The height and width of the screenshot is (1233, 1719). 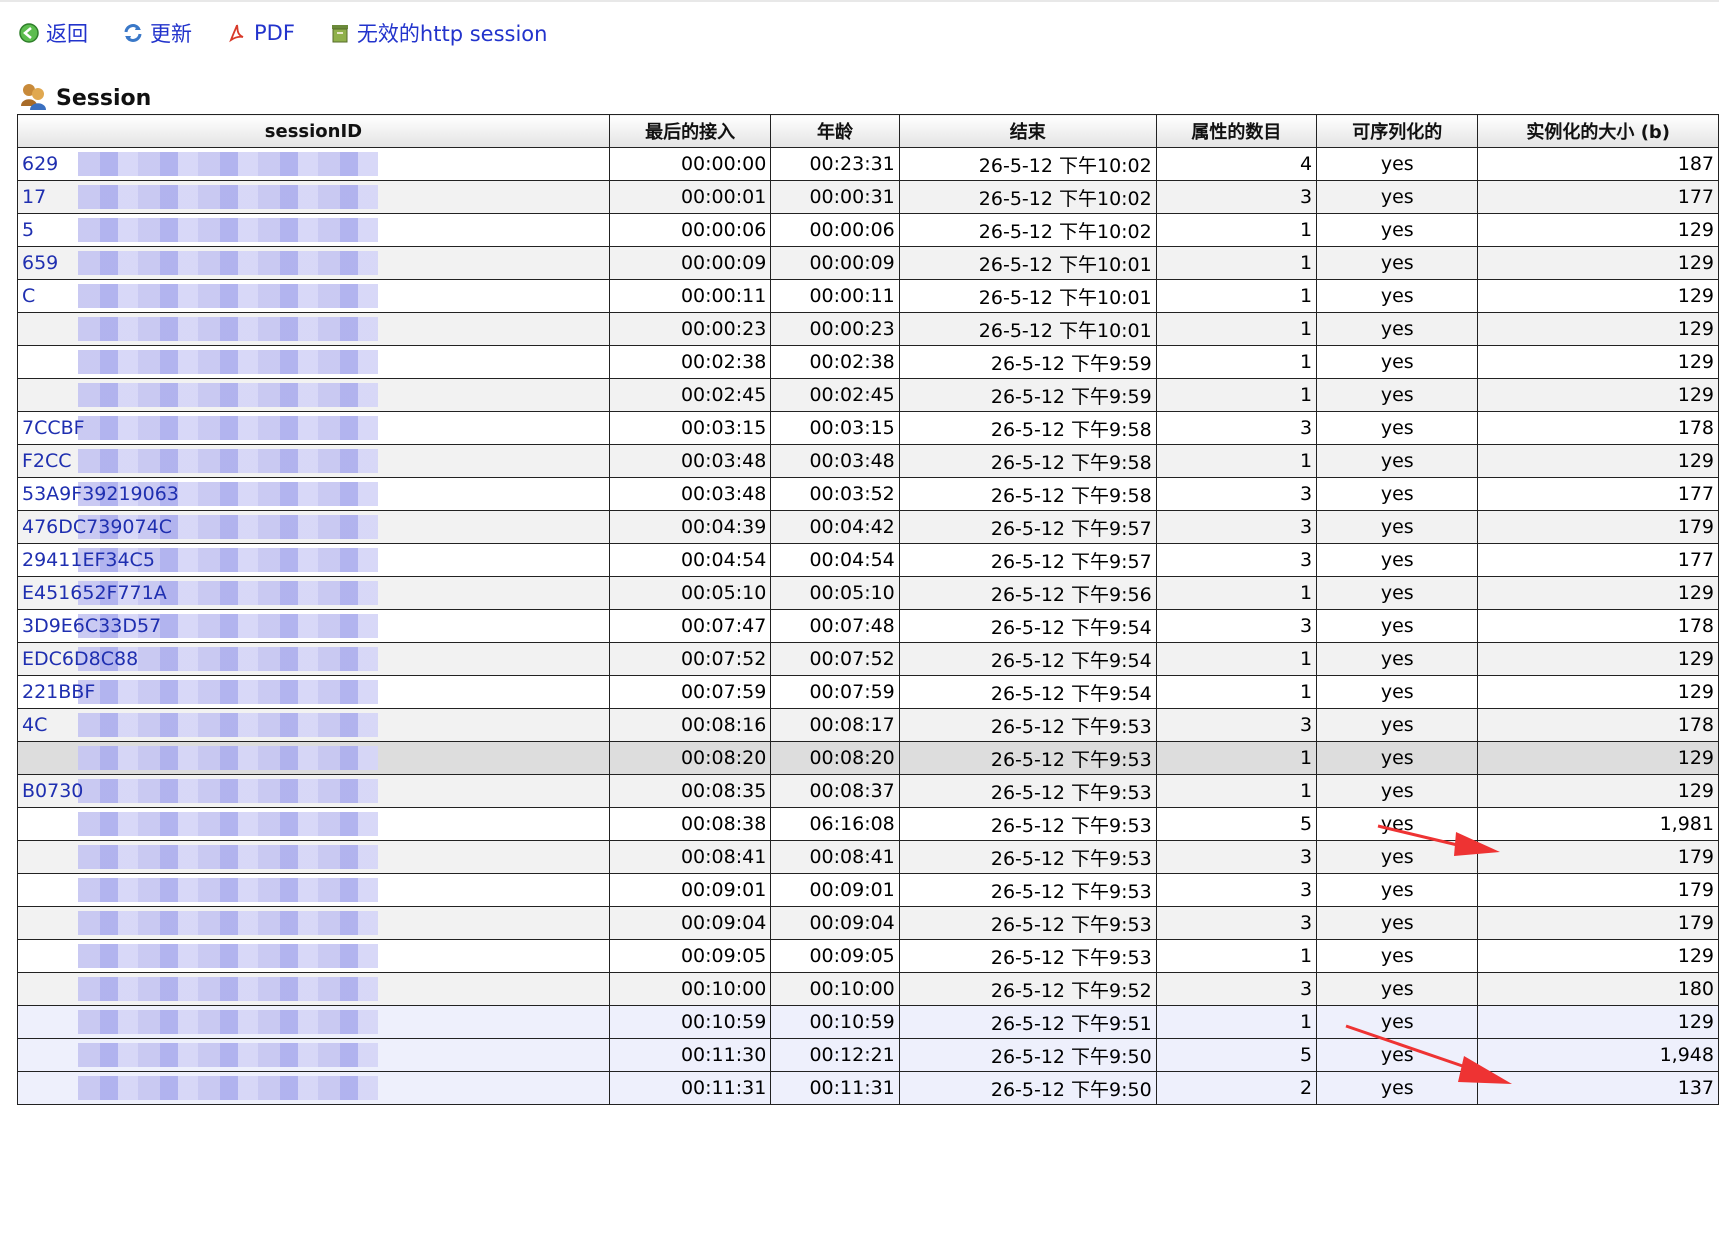 I want to click on col-session-id: sessionID, so click(x=313, y=131).